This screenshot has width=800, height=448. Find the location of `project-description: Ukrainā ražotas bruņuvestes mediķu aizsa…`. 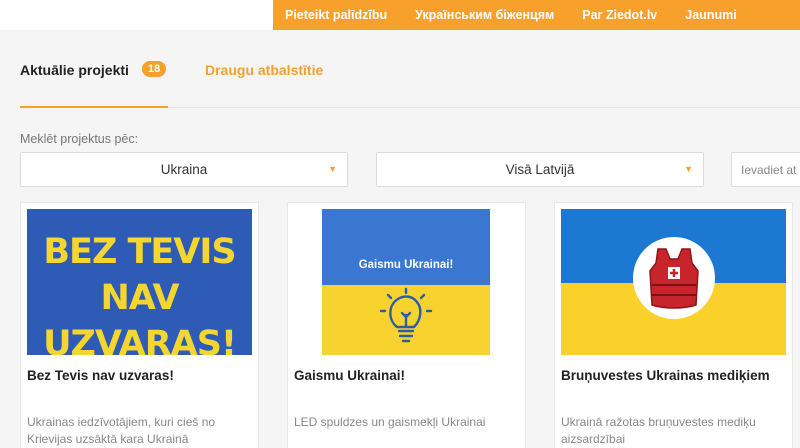

project-description: Ukrainā ražotas bruņuvestes mediķu aizsa… is located at coordinates (658, 430).